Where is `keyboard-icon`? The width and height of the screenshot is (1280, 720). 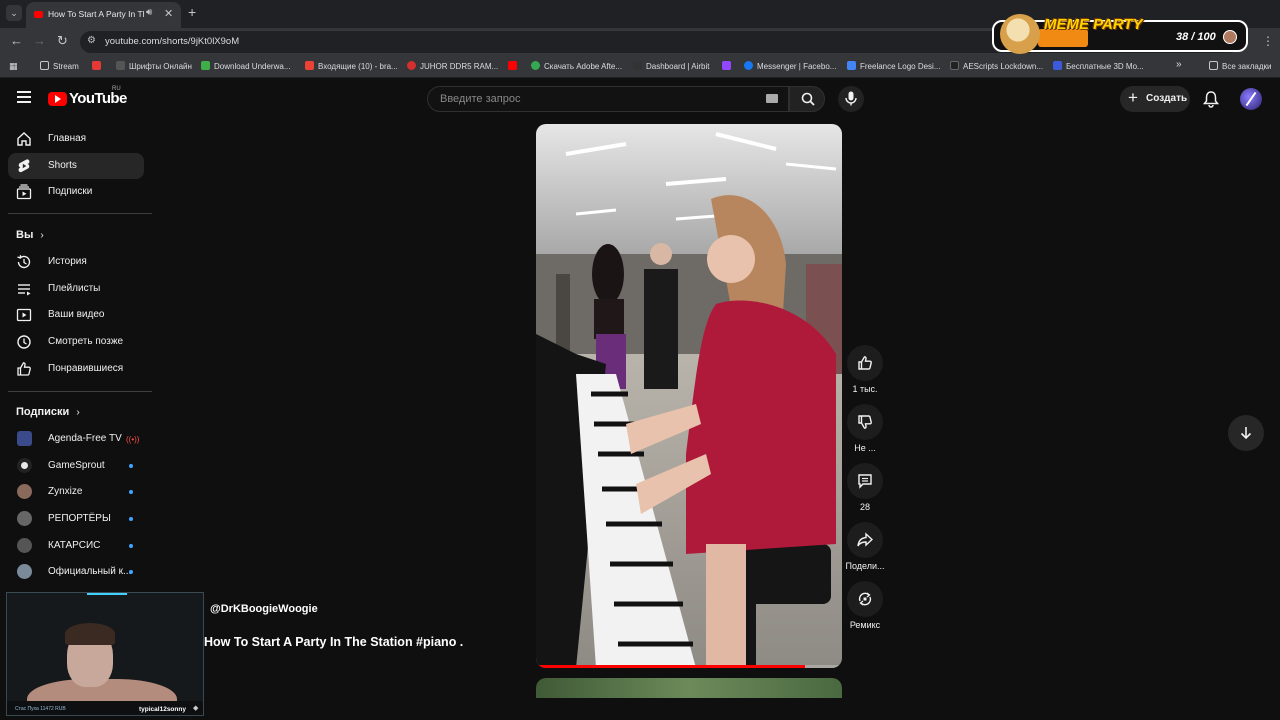
keyboard-icon is located at coordinates (772, 98).